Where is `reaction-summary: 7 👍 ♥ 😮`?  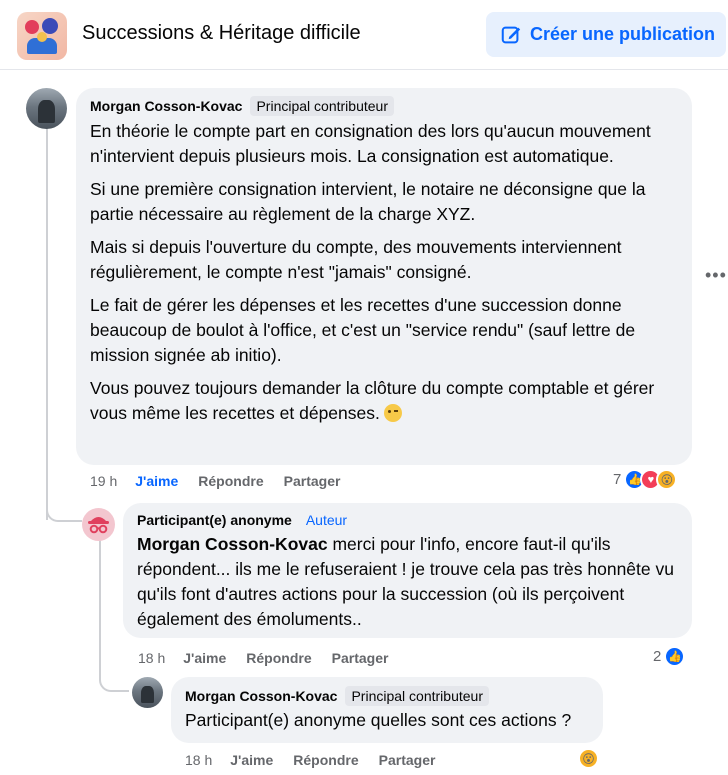 reaction-summary: 7 👍 ♥ 😮 is located at coordinates (645, 479).